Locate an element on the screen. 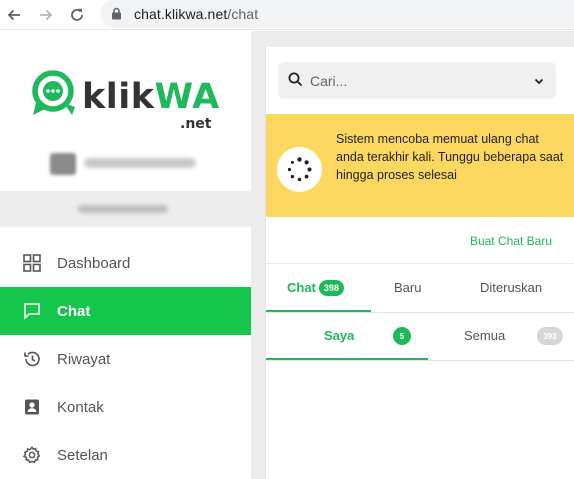 This screenshot has height=479, width=574. search-input is located at coordinates (410, 80).